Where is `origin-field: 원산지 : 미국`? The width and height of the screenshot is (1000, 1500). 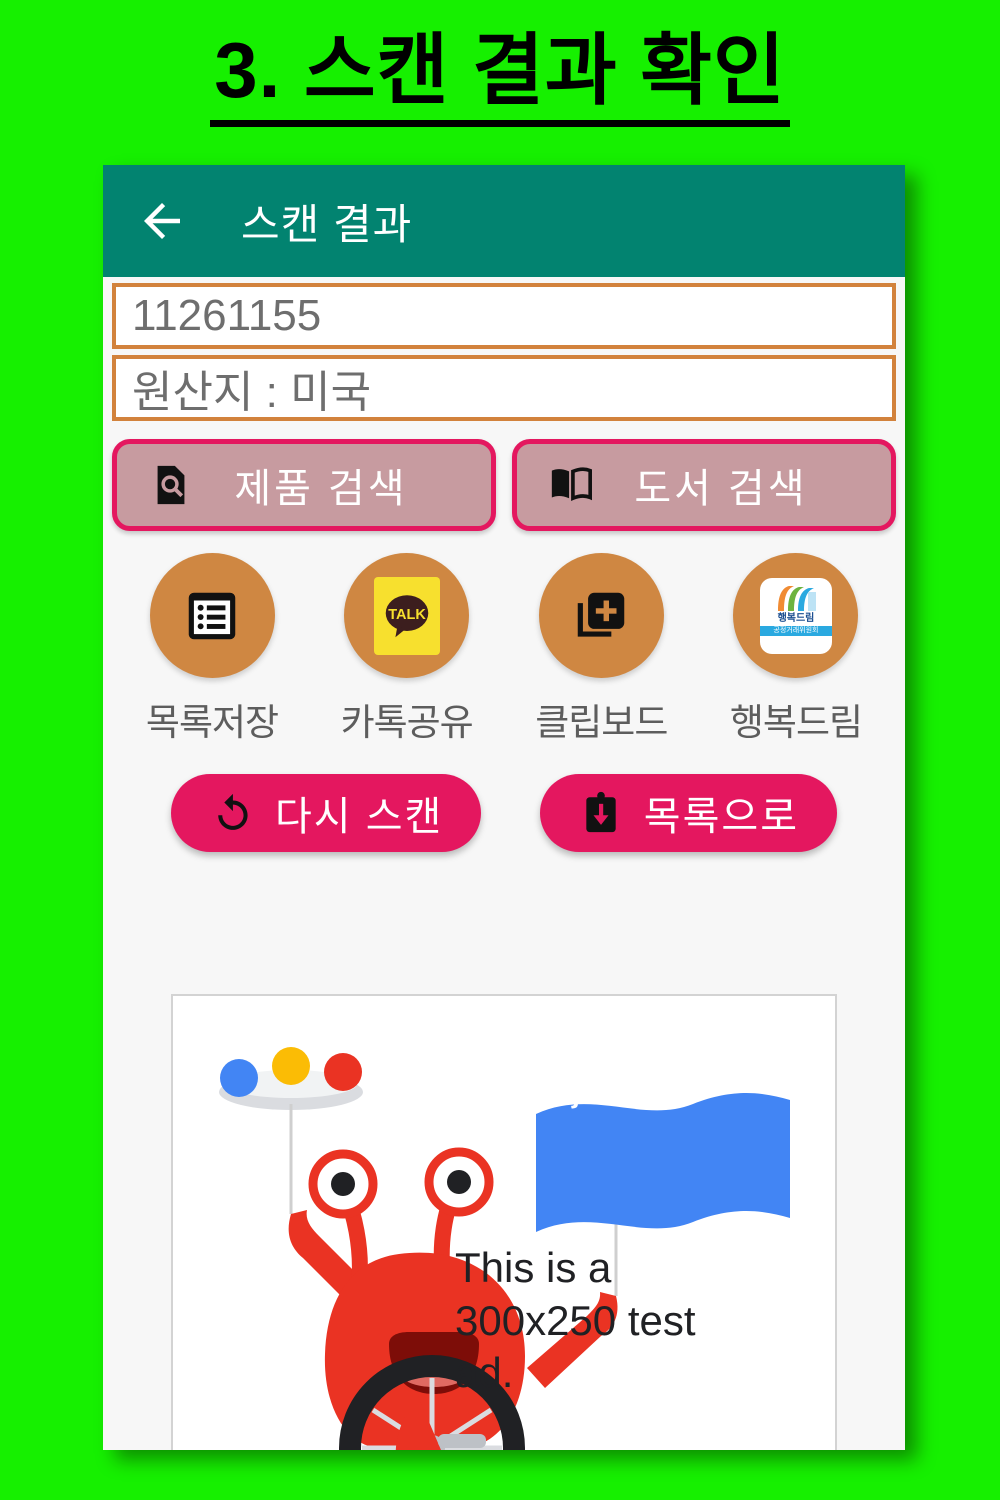 origin-field: 원산지 : 미국 is located at coordinates (504, 388).